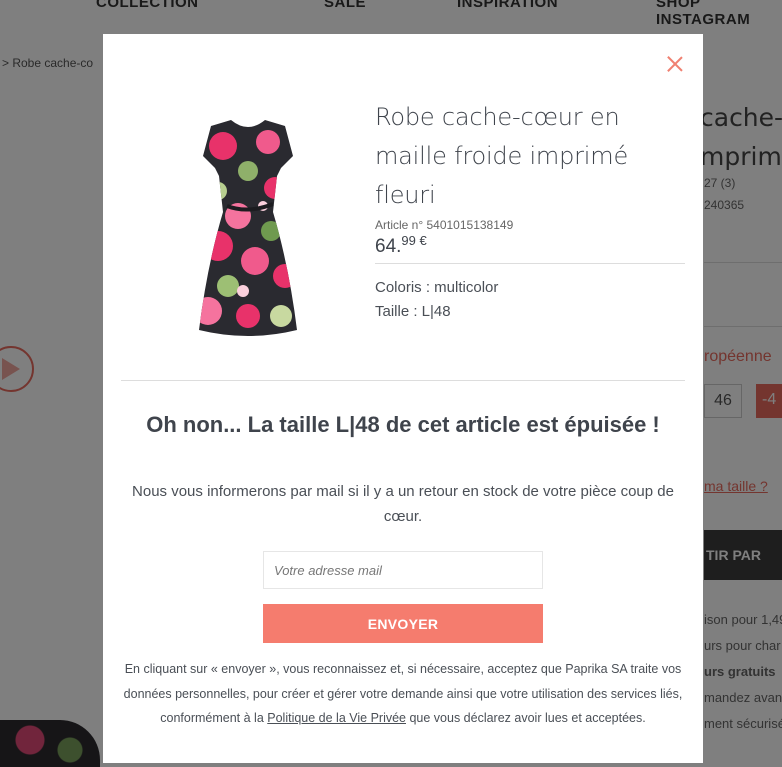  I want to click on email-field, so click(403, 570).